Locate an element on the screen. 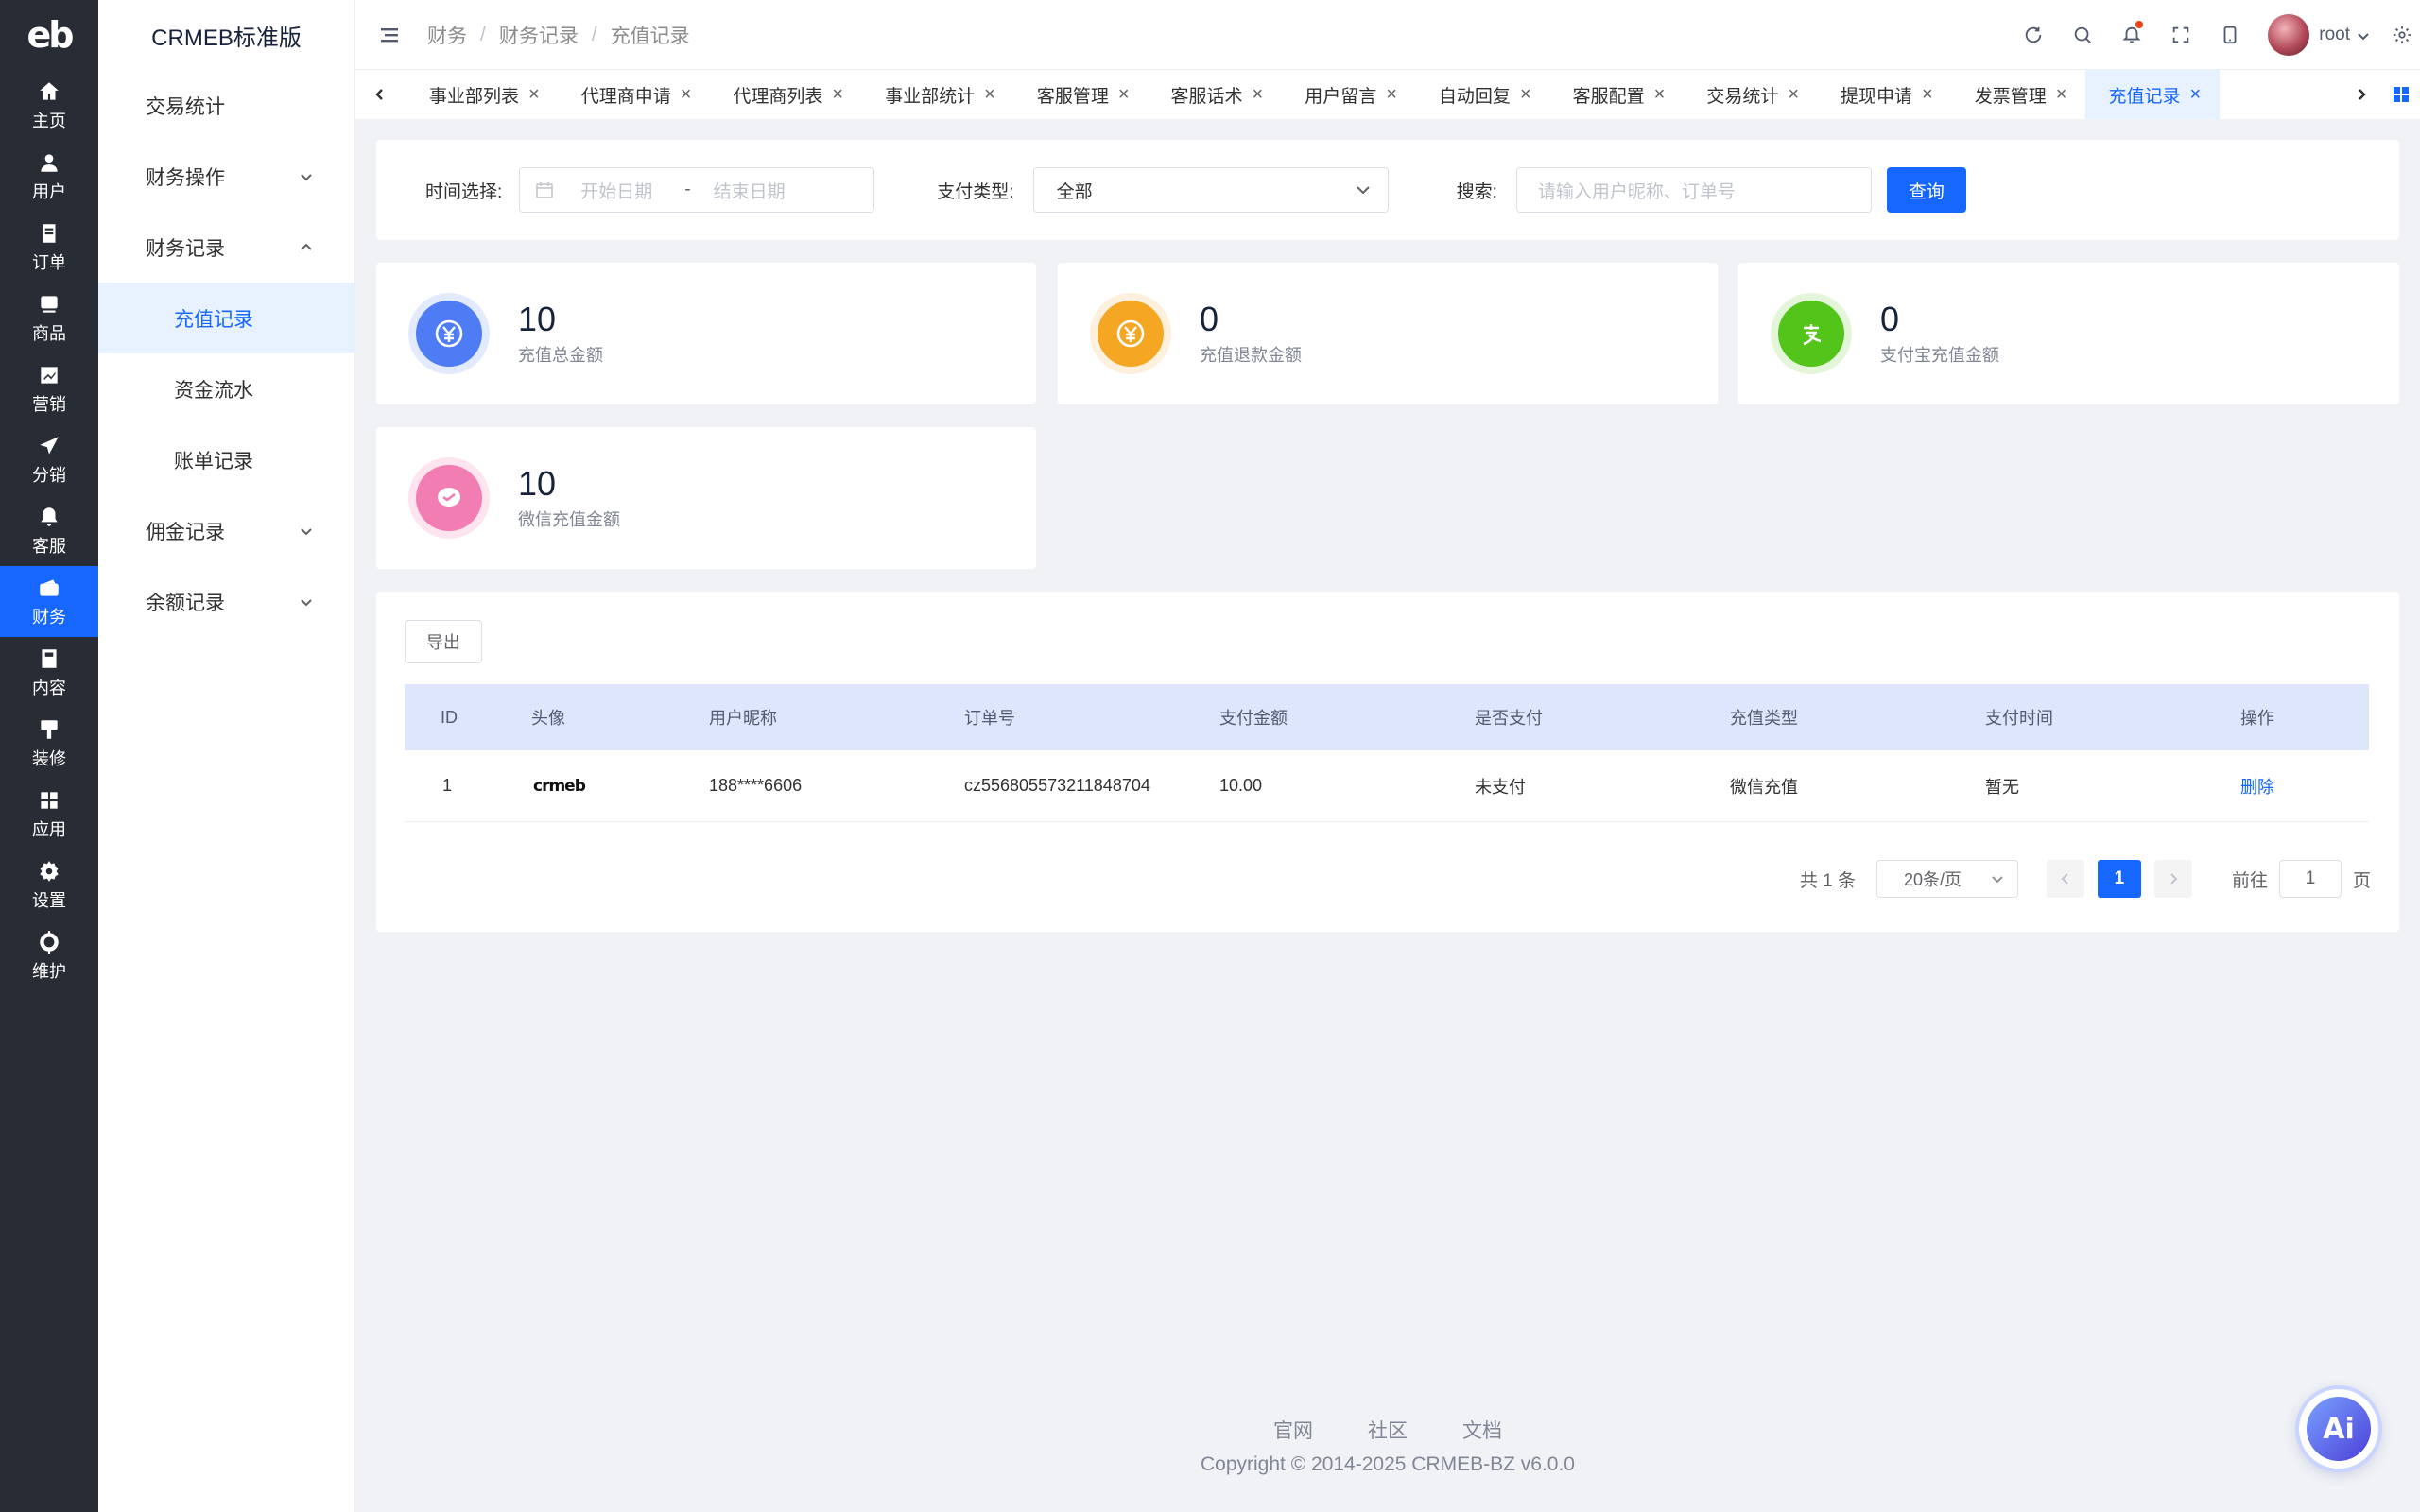 The width and height of the screenshot is (2420, 1512). rail-item-content: 内容 is located at coordinates (49, 672).